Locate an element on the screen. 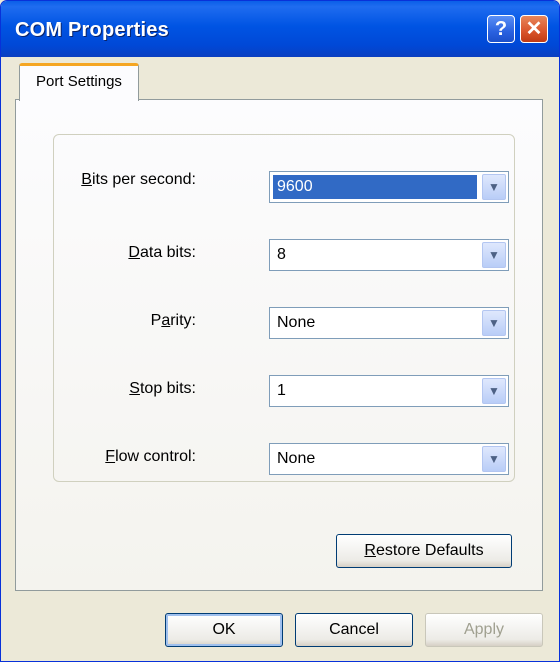  help-button: ? is located at coordinates (501, 29).